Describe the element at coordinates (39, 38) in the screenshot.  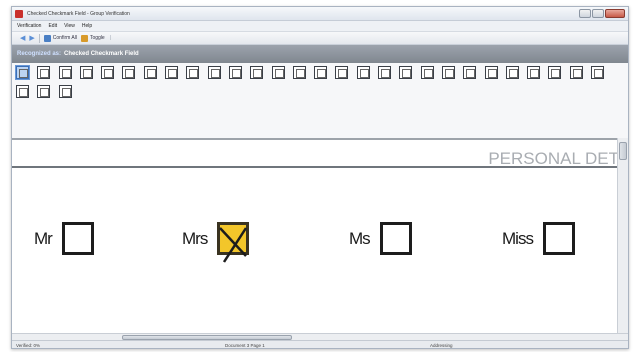
I see `toolbar-separator` at that location.